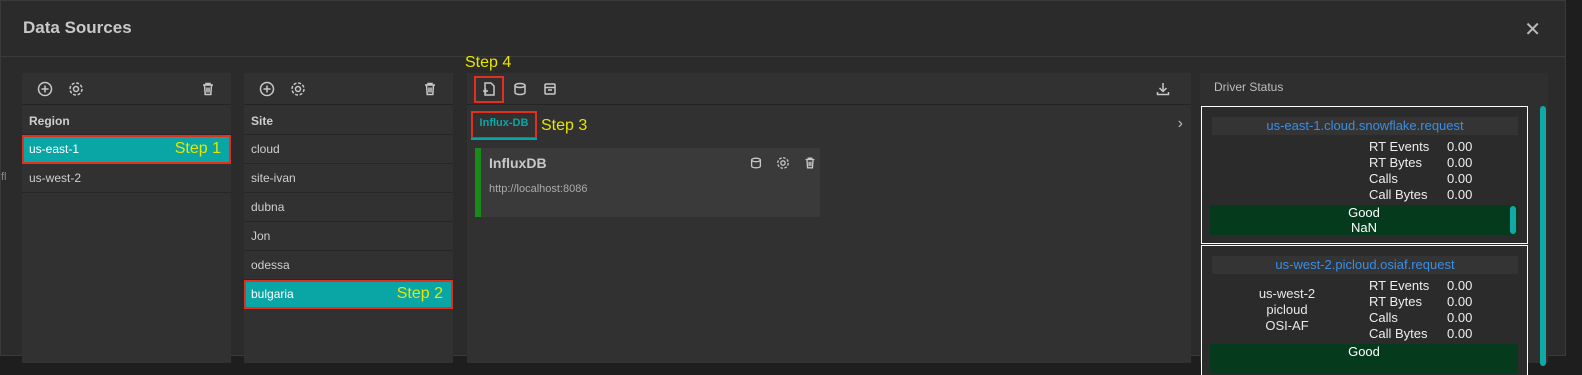  What do you see at coordinates (54, 149) in the screenshot?
I see `region-item-label: us-east-1` at bounding box center [54, 149].